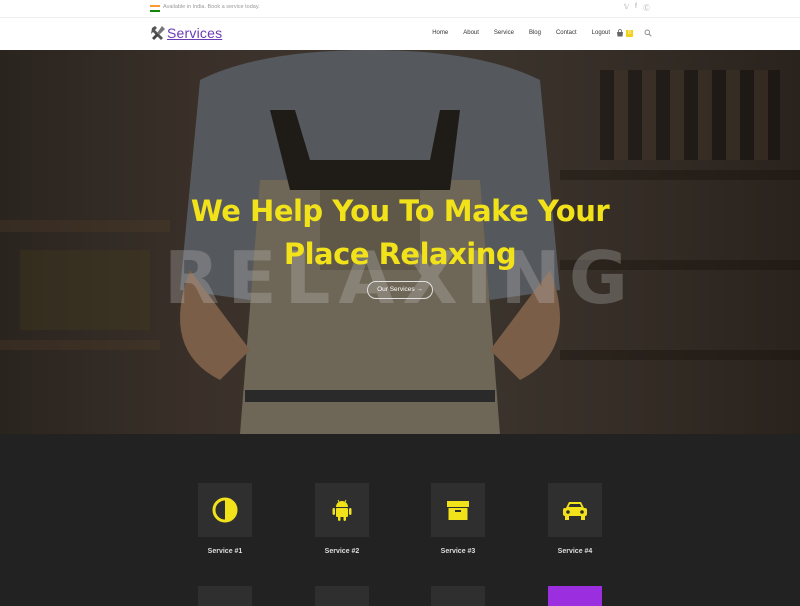 The image size is (800, 606). I want to click on skype-icon: Ⓒ, so click(646, 8).